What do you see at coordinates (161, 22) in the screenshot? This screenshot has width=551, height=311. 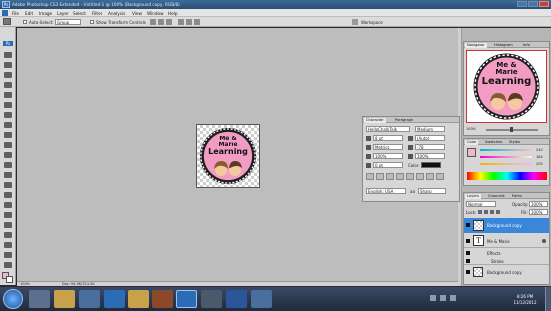 I see `align-middle-icon` at bounding box center [161, 22].